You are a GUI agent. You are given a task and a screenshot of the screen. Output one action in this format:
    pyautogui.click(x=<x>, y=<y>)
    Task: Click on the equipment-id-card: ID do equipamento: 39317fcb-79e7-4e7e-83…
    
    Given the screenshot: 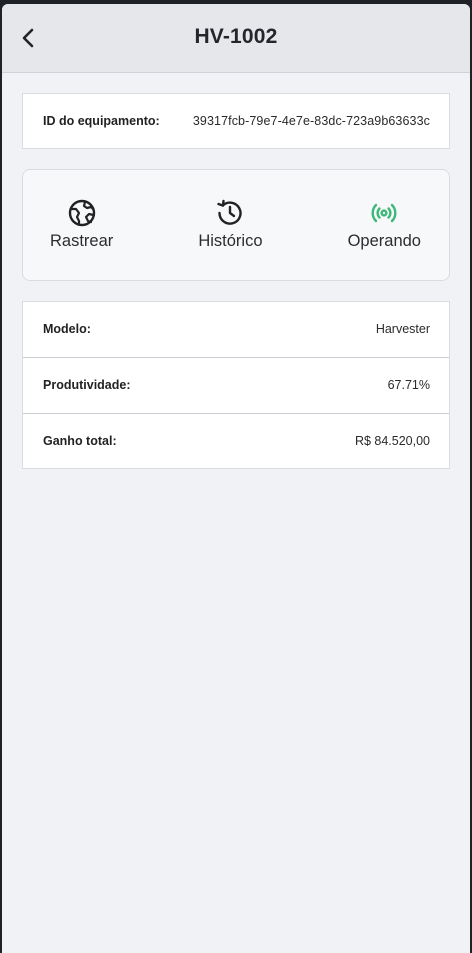 What is the action you would take?
    pyautogui.click(x=236, y=121)
    